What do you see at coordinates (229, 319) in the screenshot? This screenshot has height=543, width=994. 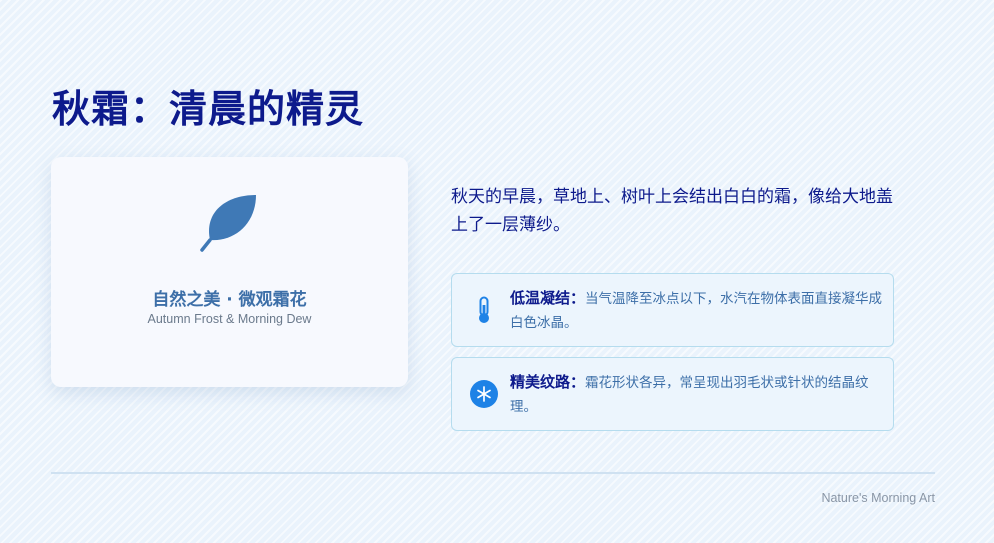 I see `image-subcaption: Autumn Frost & Morning Dew` at bounding box center [229, 319].